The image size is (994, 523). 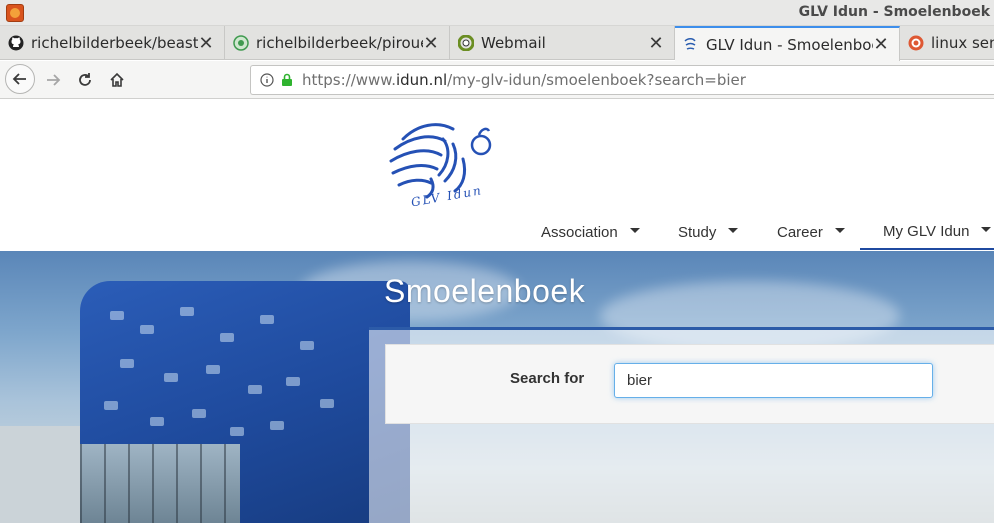 I want to click on logo-text: GLV Idun, so click(x=447, y=196).